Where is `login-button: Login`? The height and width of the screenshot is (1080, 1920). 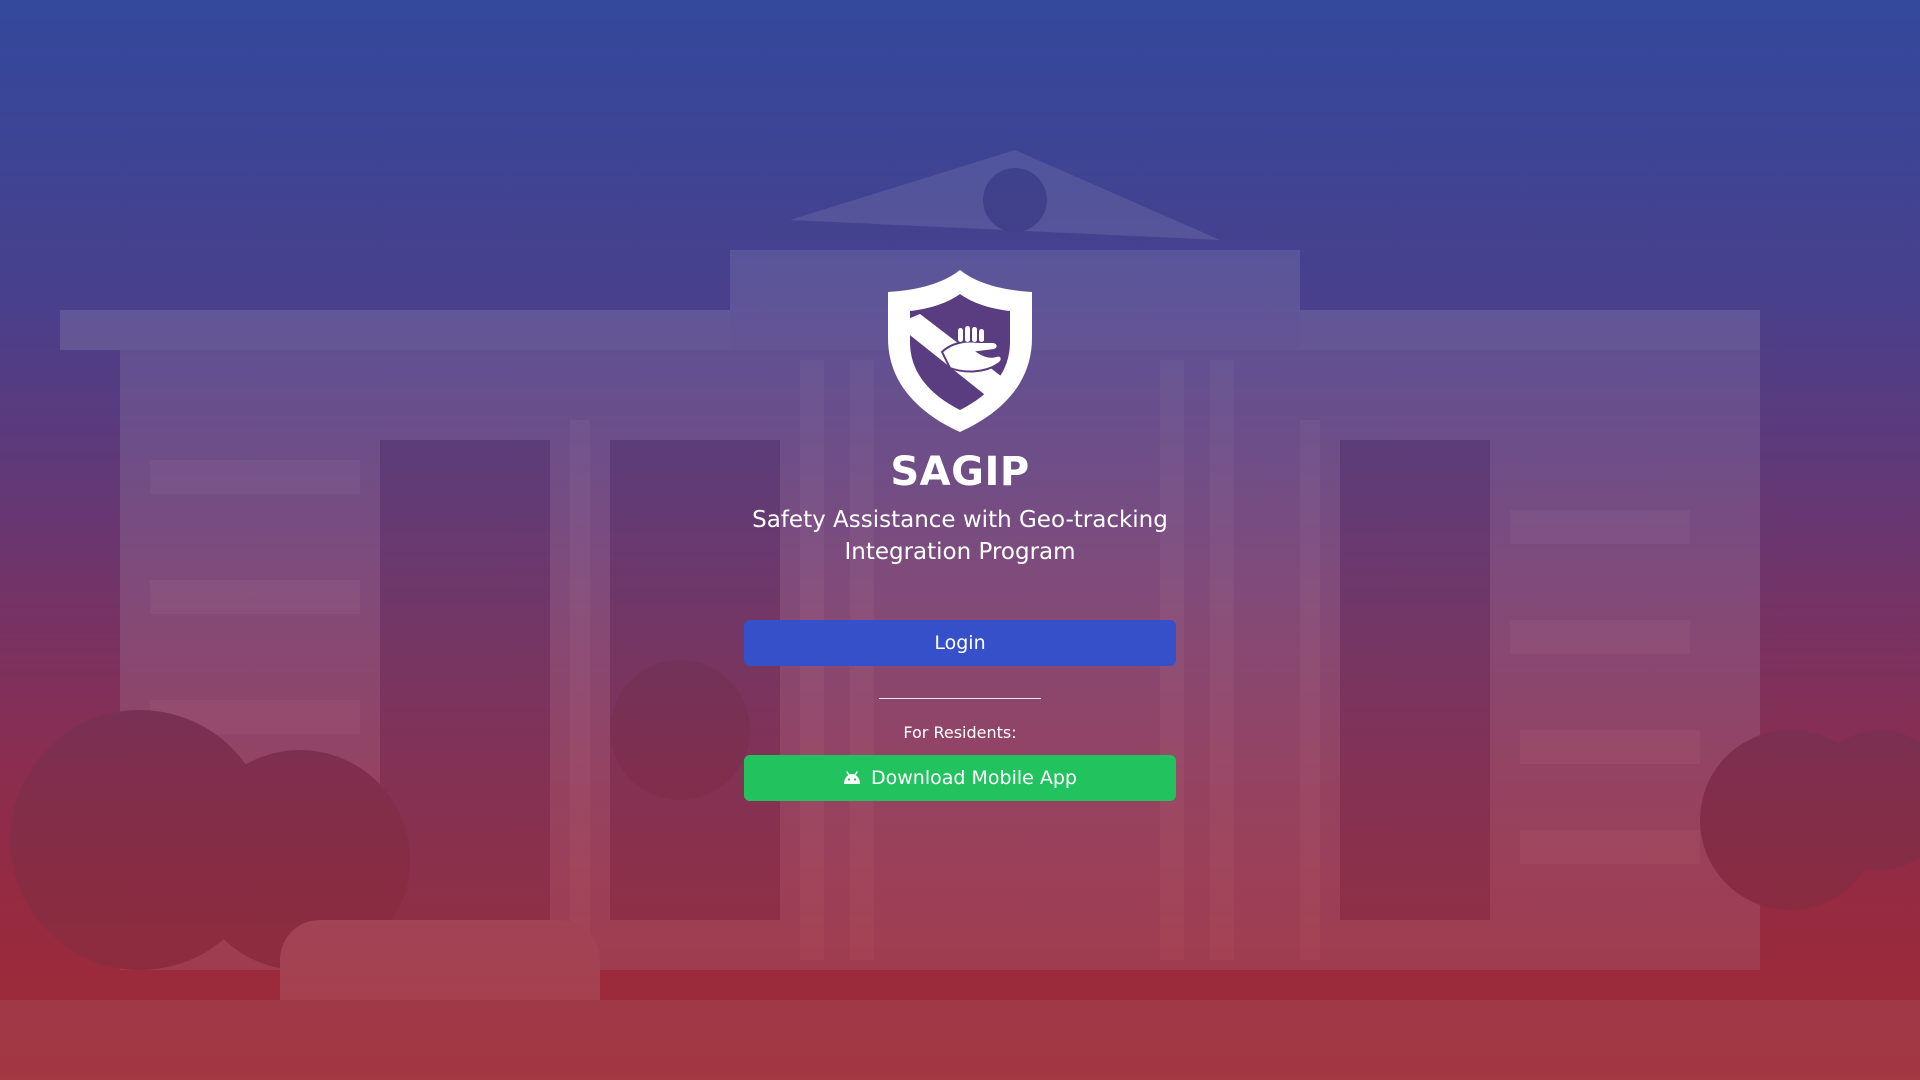
login-button: Login is located at coordinates (960, 643).